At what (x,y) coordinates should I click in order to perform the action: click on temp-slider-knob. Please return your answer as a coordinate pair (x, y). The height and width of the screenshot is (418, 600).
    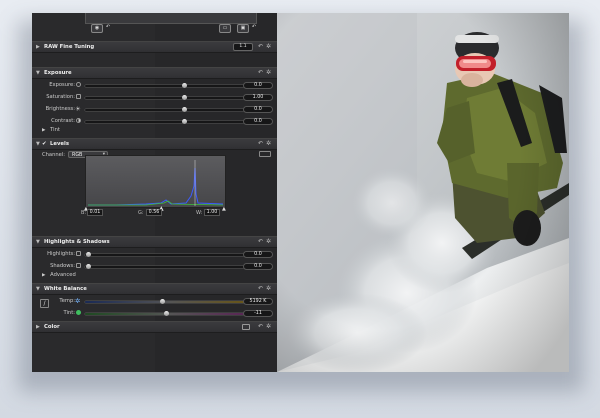
    Looking at the image, I should click on (162, 301).